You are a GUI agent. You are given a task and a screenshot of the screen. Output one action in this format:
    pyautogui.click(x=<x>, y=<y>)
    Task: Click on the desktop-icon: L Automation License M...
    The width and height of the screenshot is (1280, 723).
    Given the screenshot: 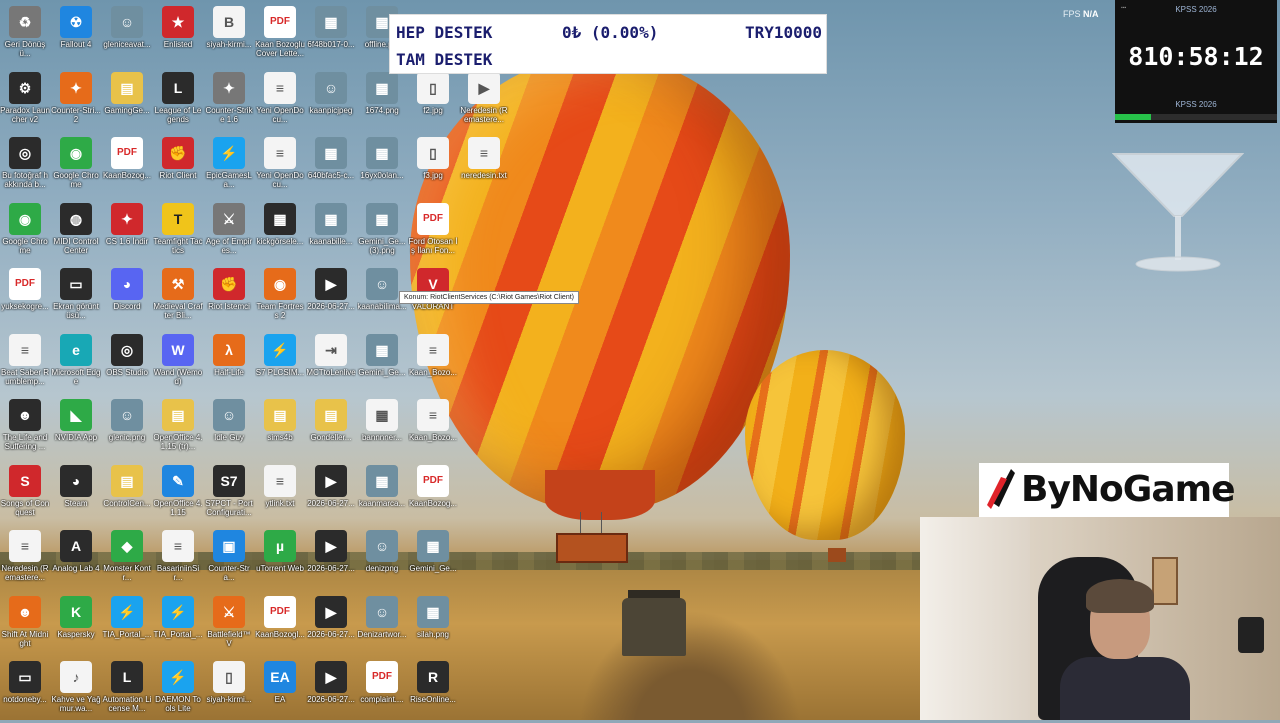 What is the action you would take?
    pyautogui.click(x=127, y=691)
    